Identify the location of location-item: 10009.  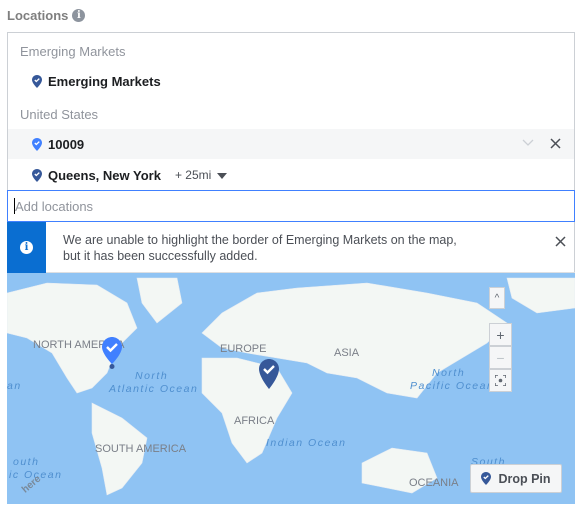
(291, 144).